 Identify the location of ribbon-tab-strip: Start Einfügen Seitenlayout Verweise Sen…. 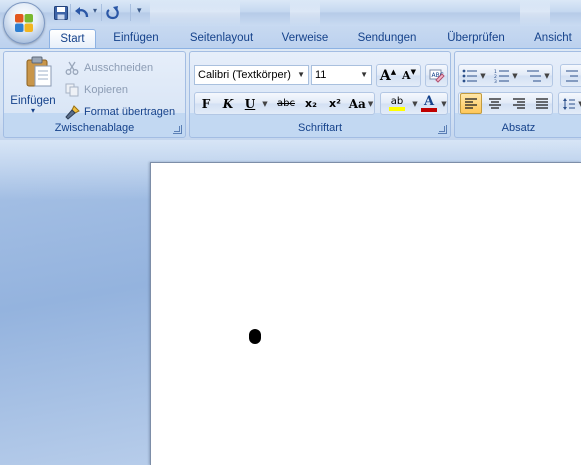
(290, 38).